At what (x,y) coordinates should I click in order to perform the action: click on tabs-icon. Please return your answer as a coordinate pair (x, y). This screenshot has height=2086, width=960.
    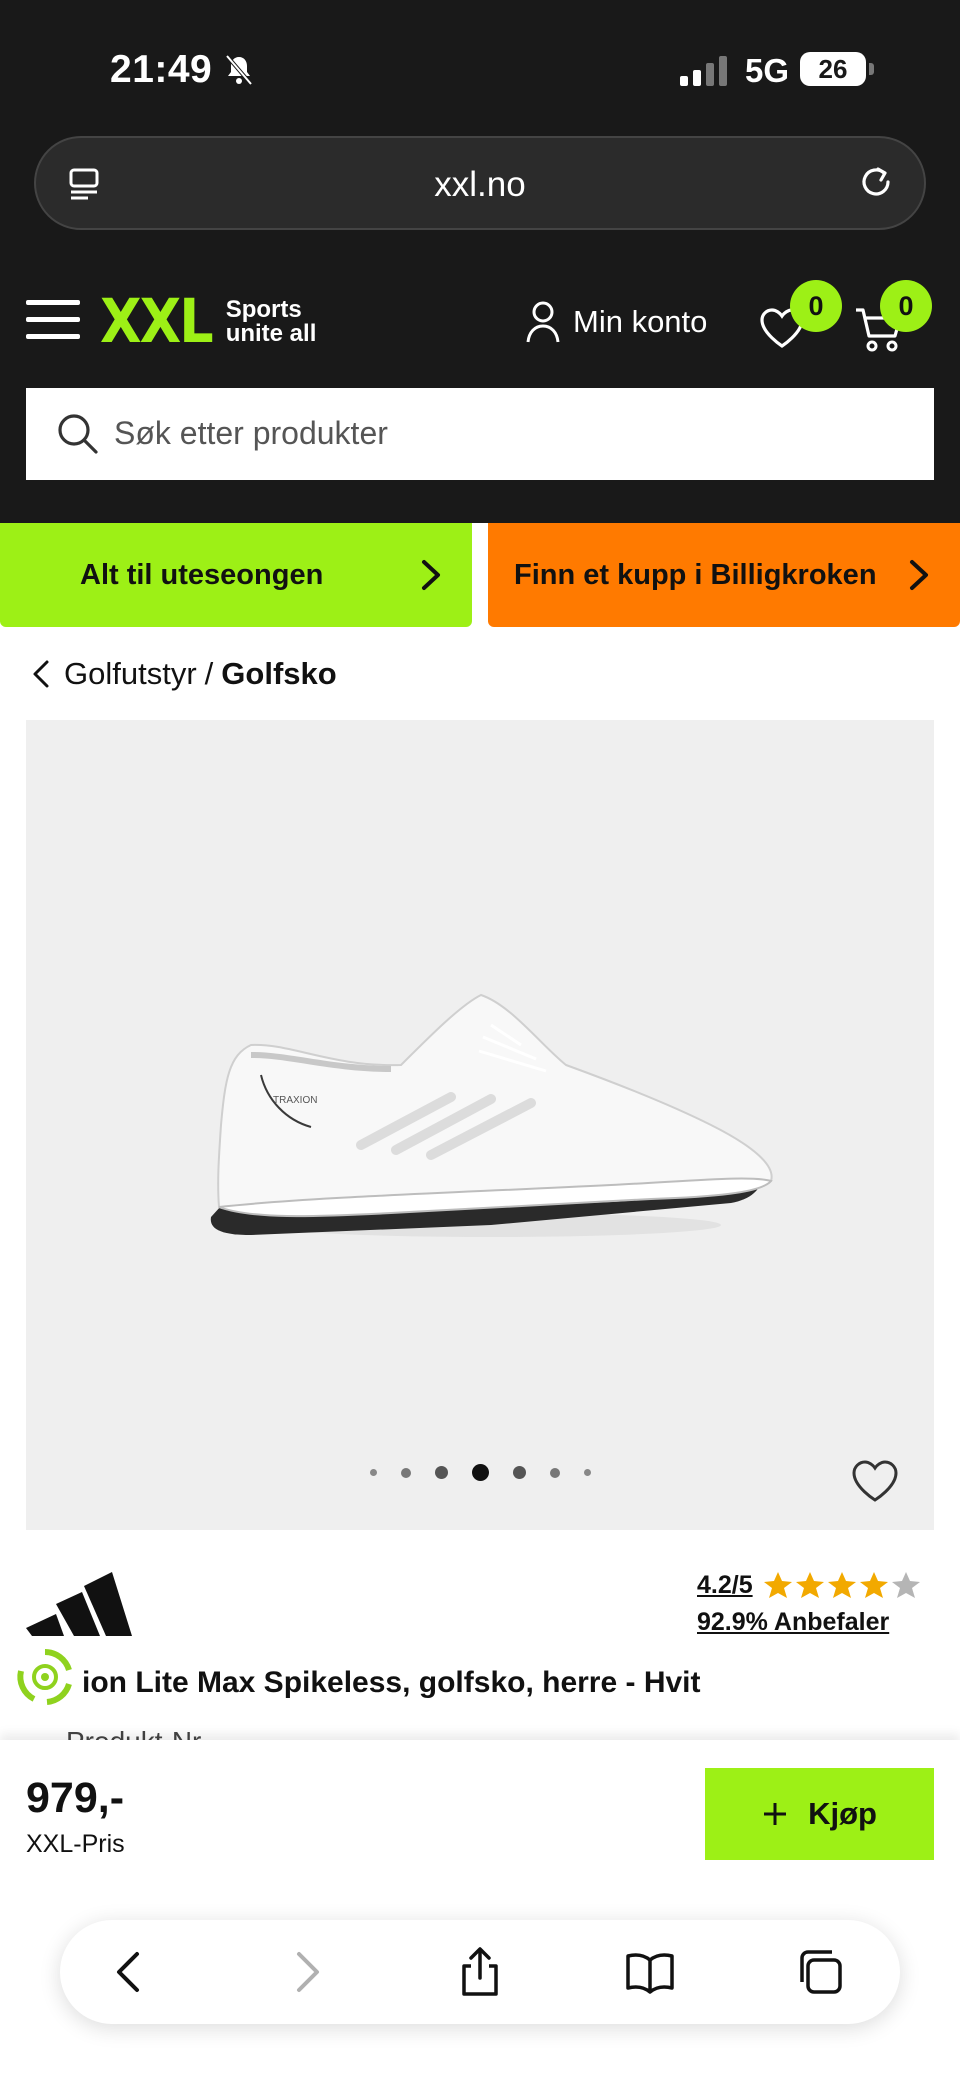
    Looking at the image, I should click on (820, 1972).